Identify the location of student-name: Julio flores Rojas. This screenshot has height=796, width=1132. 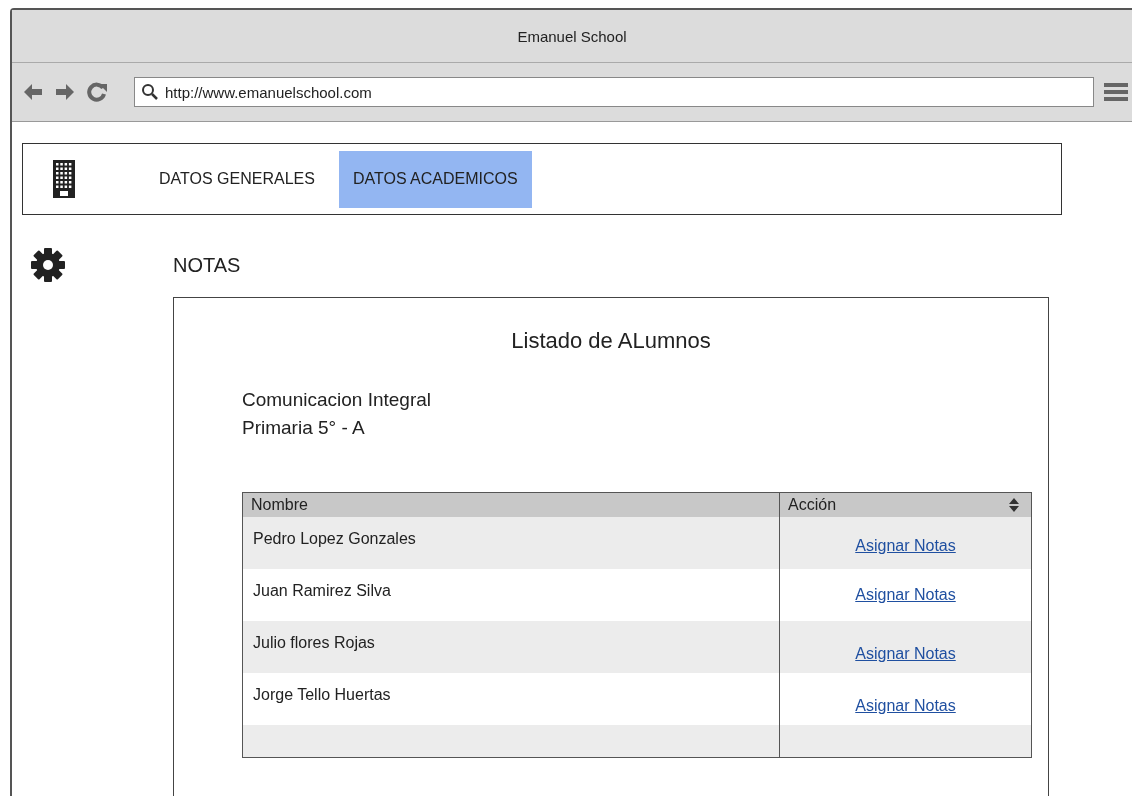
(314, 643).